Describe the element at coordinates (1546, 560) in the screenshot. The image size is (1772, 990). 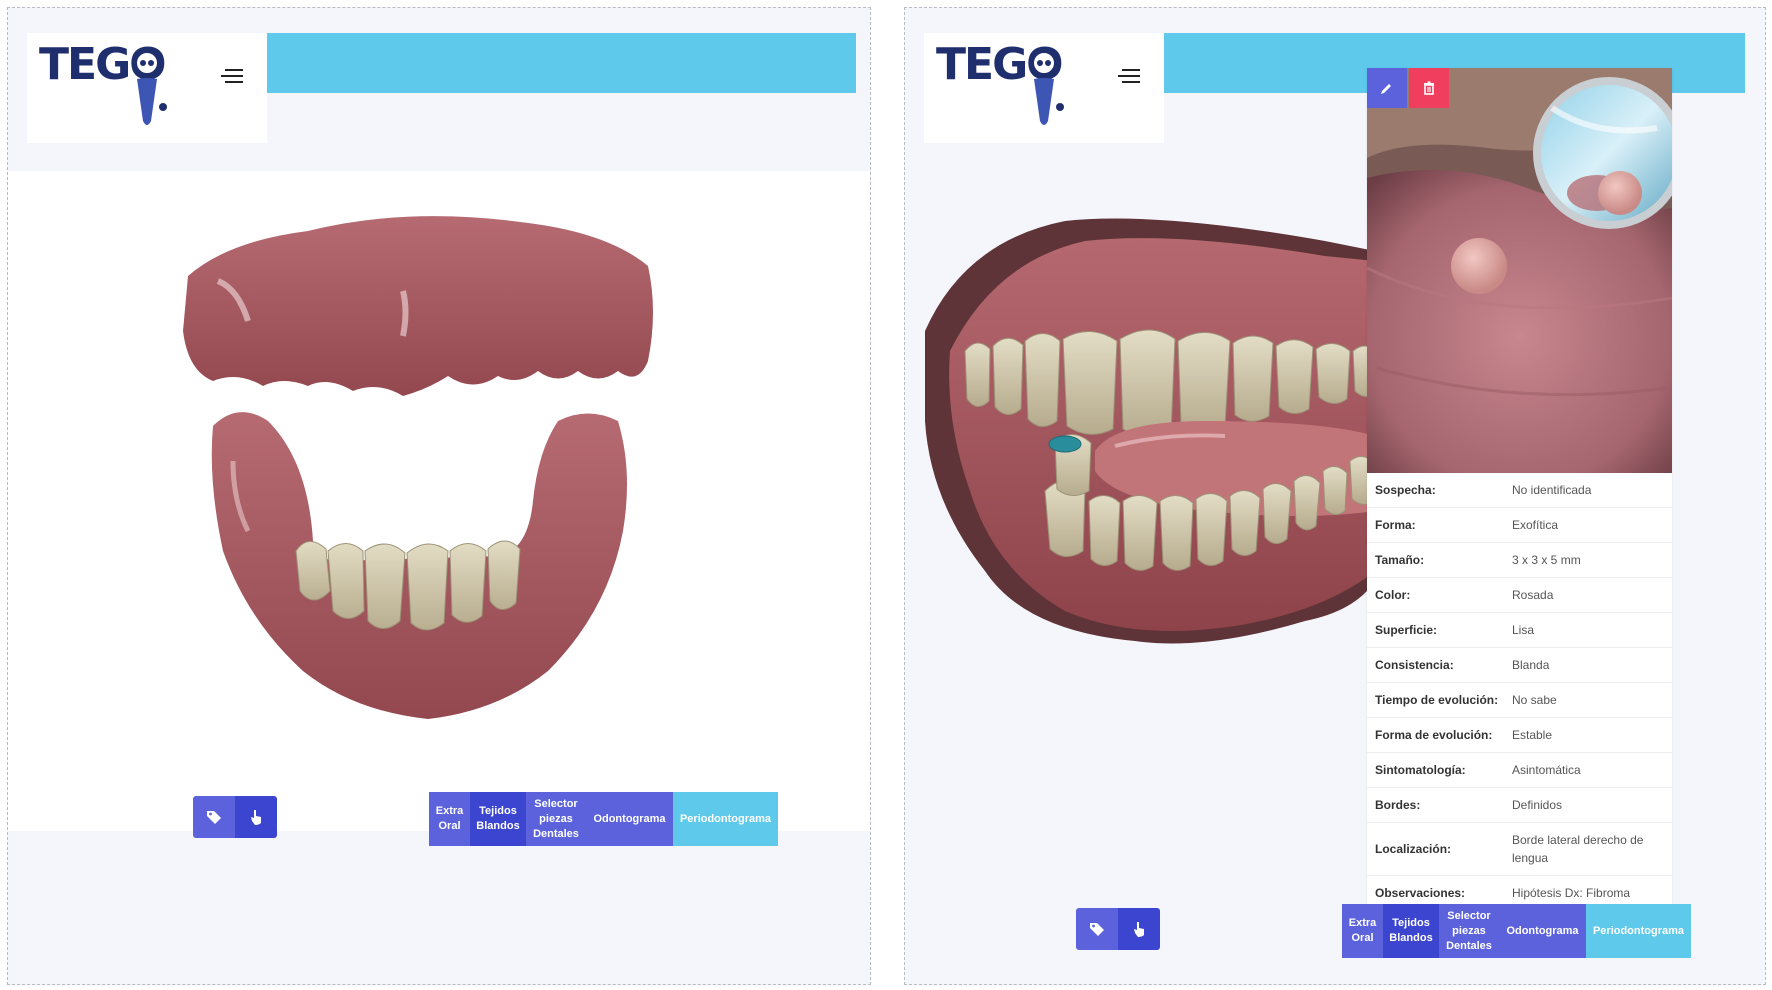
I see `detail-value: 3 x 3 x 5 mm` at that location.